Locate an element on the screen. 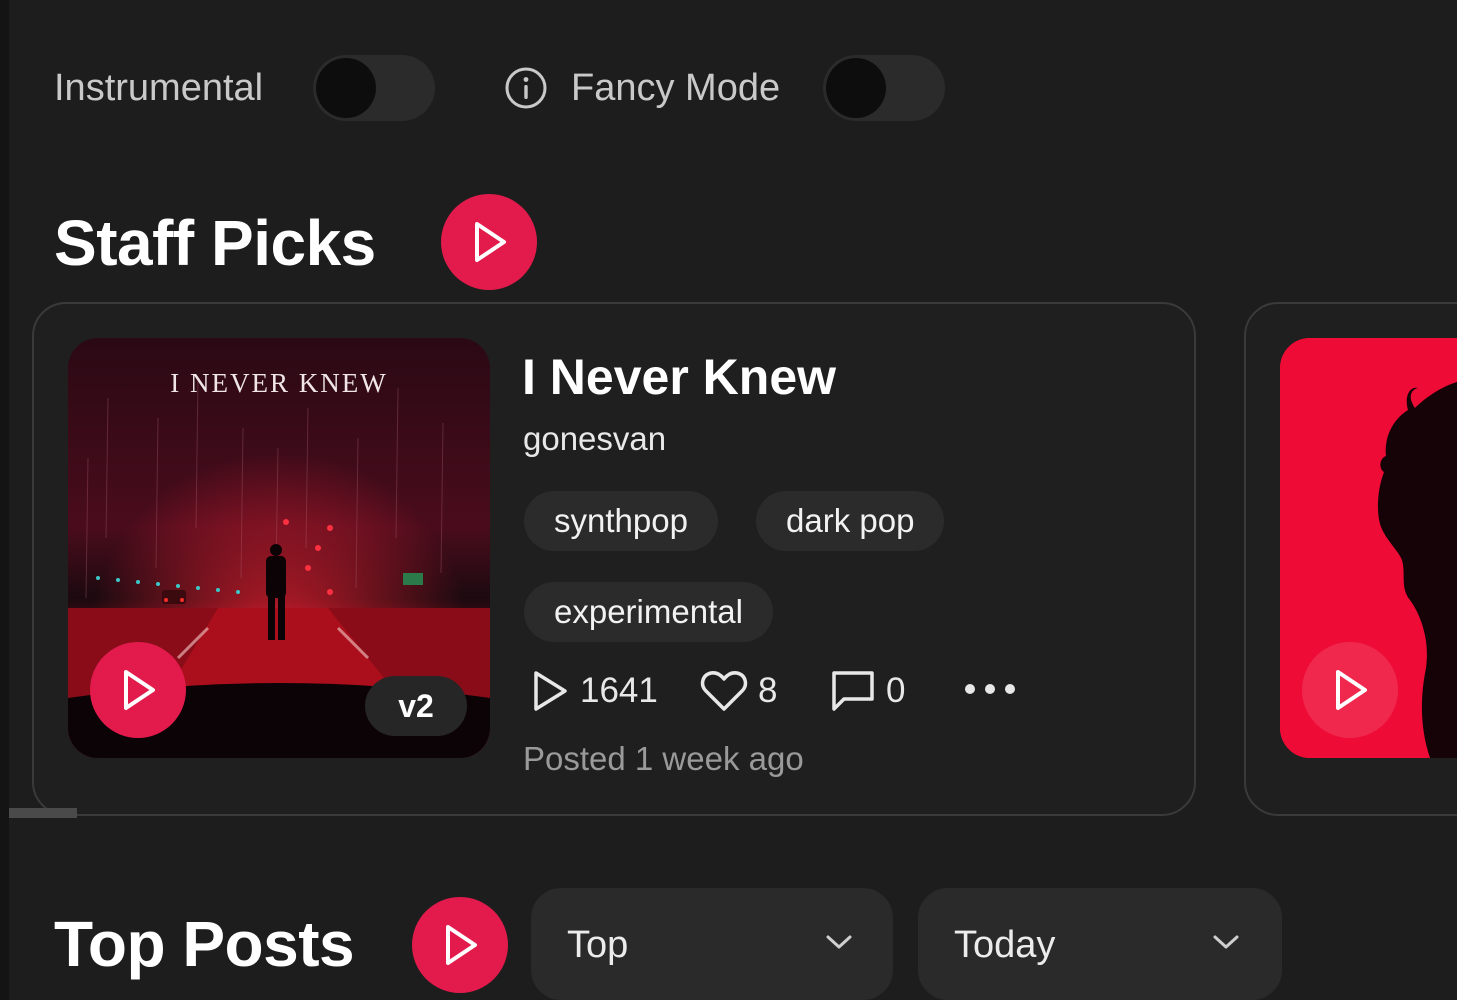 This screenshot has height=1000, width=1457. play-count: 1641 is located at coordinates (594, 691).